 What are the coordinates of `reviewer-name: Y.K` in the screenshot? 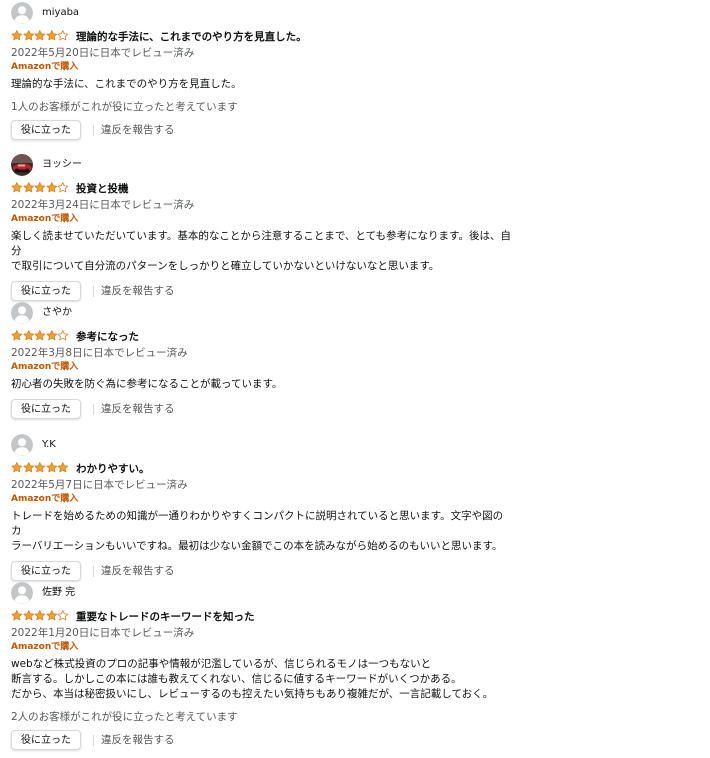 It's located at (49, 445).